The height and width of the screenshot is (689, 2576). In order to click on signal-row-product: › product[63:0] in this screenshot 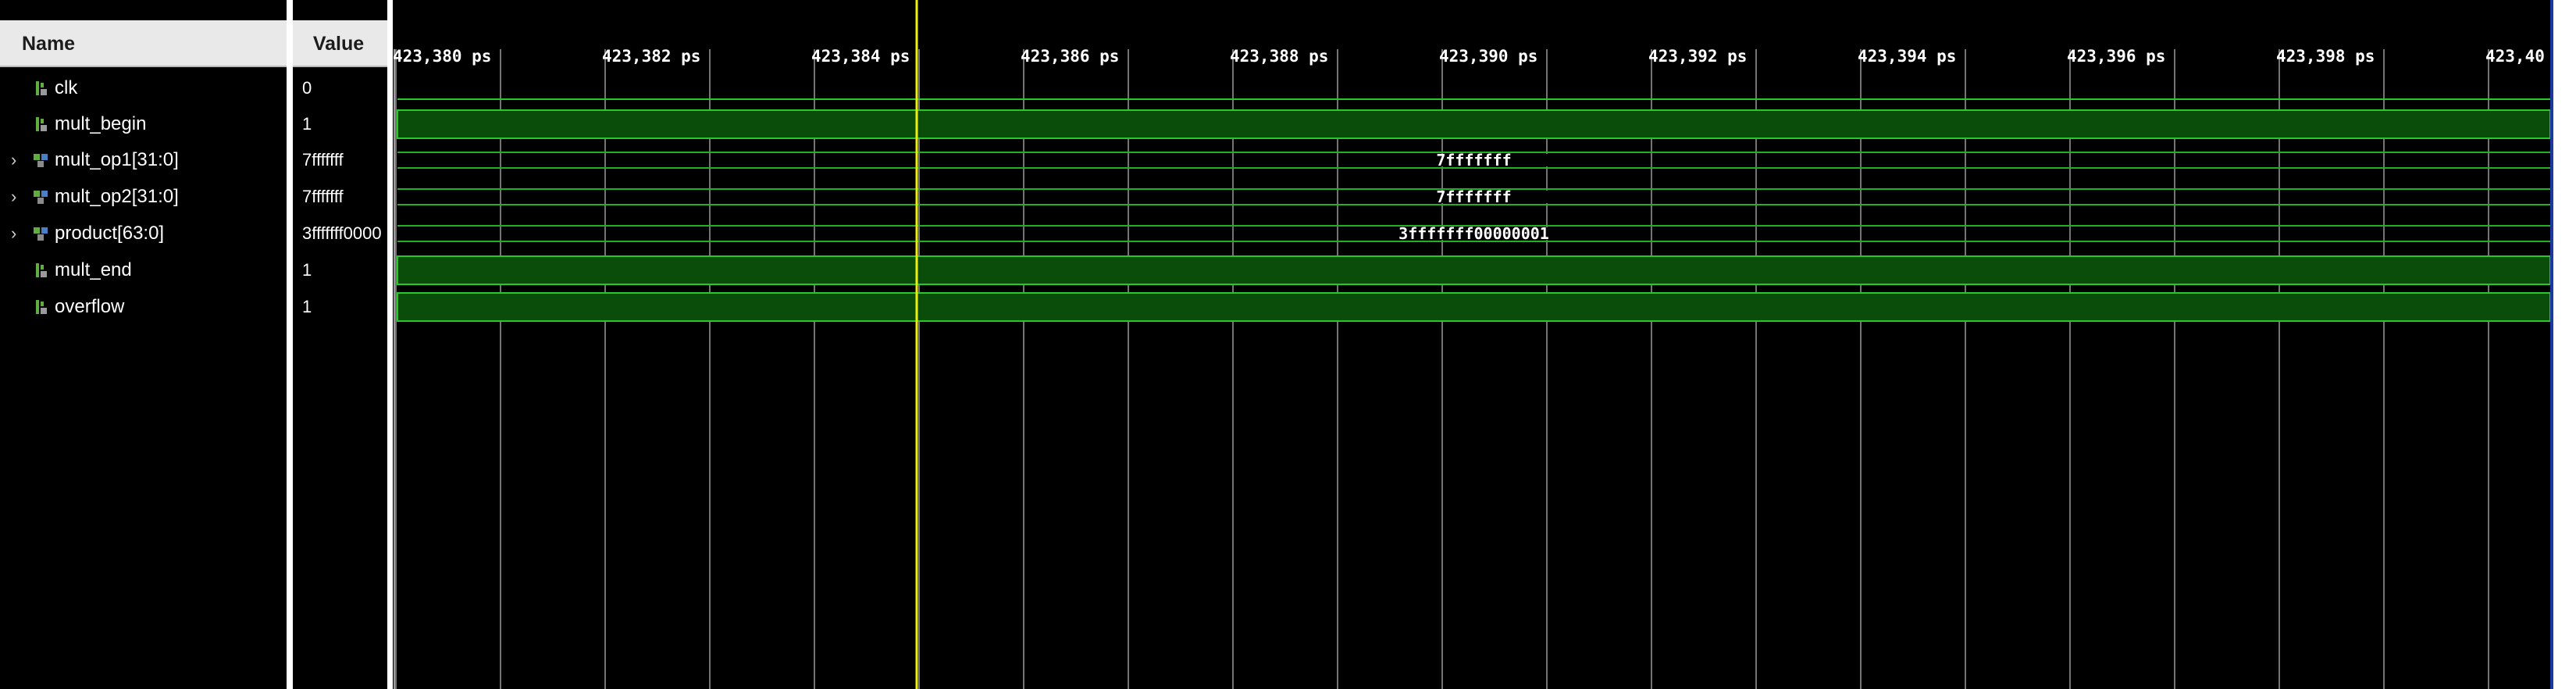, I will do `click(143, 234)`.